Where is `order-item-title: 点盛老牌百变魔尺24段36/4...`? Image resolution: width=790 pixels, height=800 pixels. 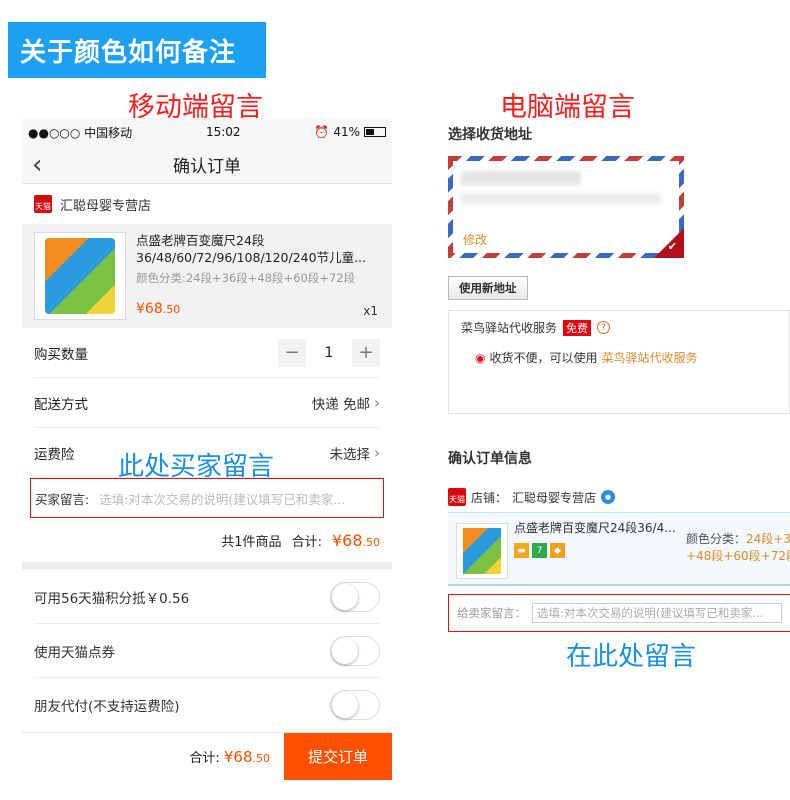
order-item-title: 点盛老牌百变魔尺24段36/4... is located at coordinates (595, 527).